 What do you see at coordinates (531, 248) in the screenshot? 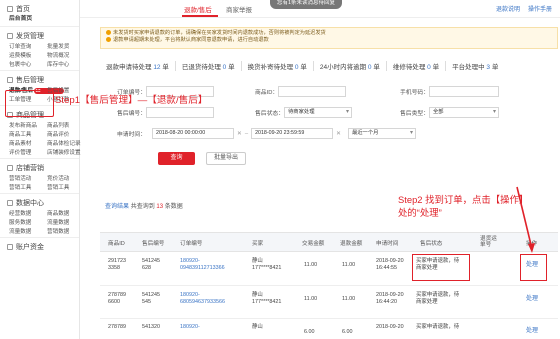
I see `arrow-head` at bounding box center [531, 248].